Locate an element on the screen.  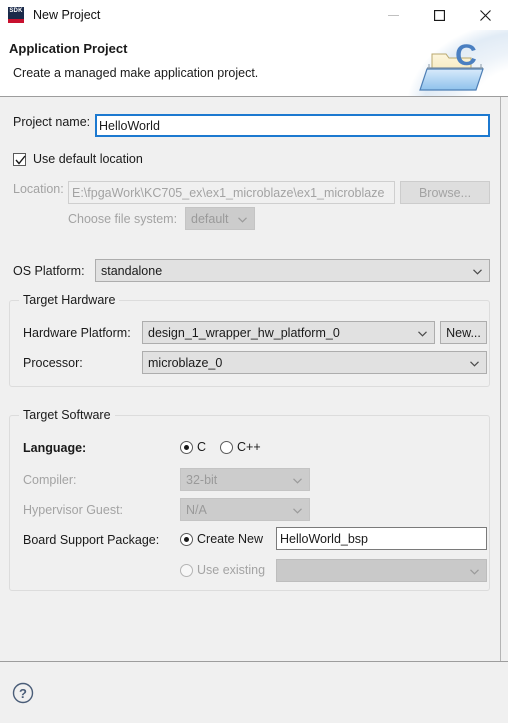
maximize-button is located at coordinates (439, 15).